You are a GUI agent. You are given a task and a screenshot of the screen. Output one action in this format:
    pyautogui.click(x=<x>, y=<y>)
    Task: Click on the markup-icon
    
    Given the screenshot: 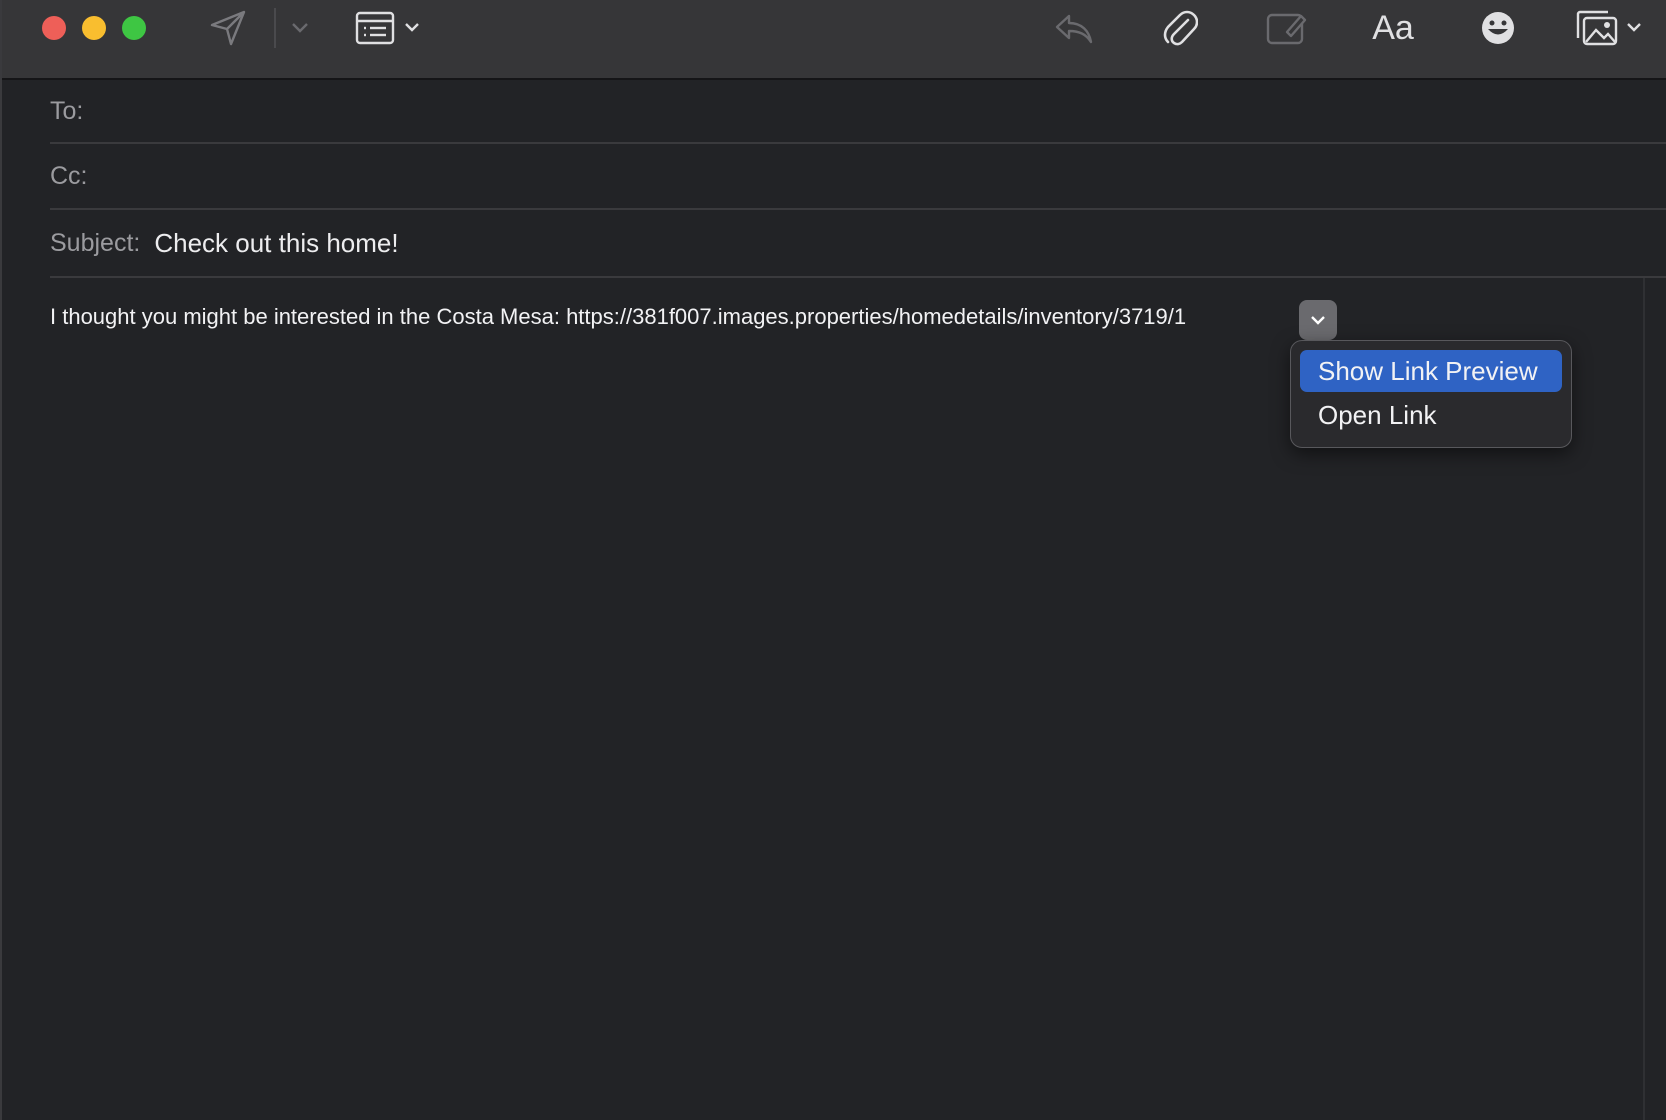 What is the action you would take?
    pyautogui.click(x=1286, y=29)
    